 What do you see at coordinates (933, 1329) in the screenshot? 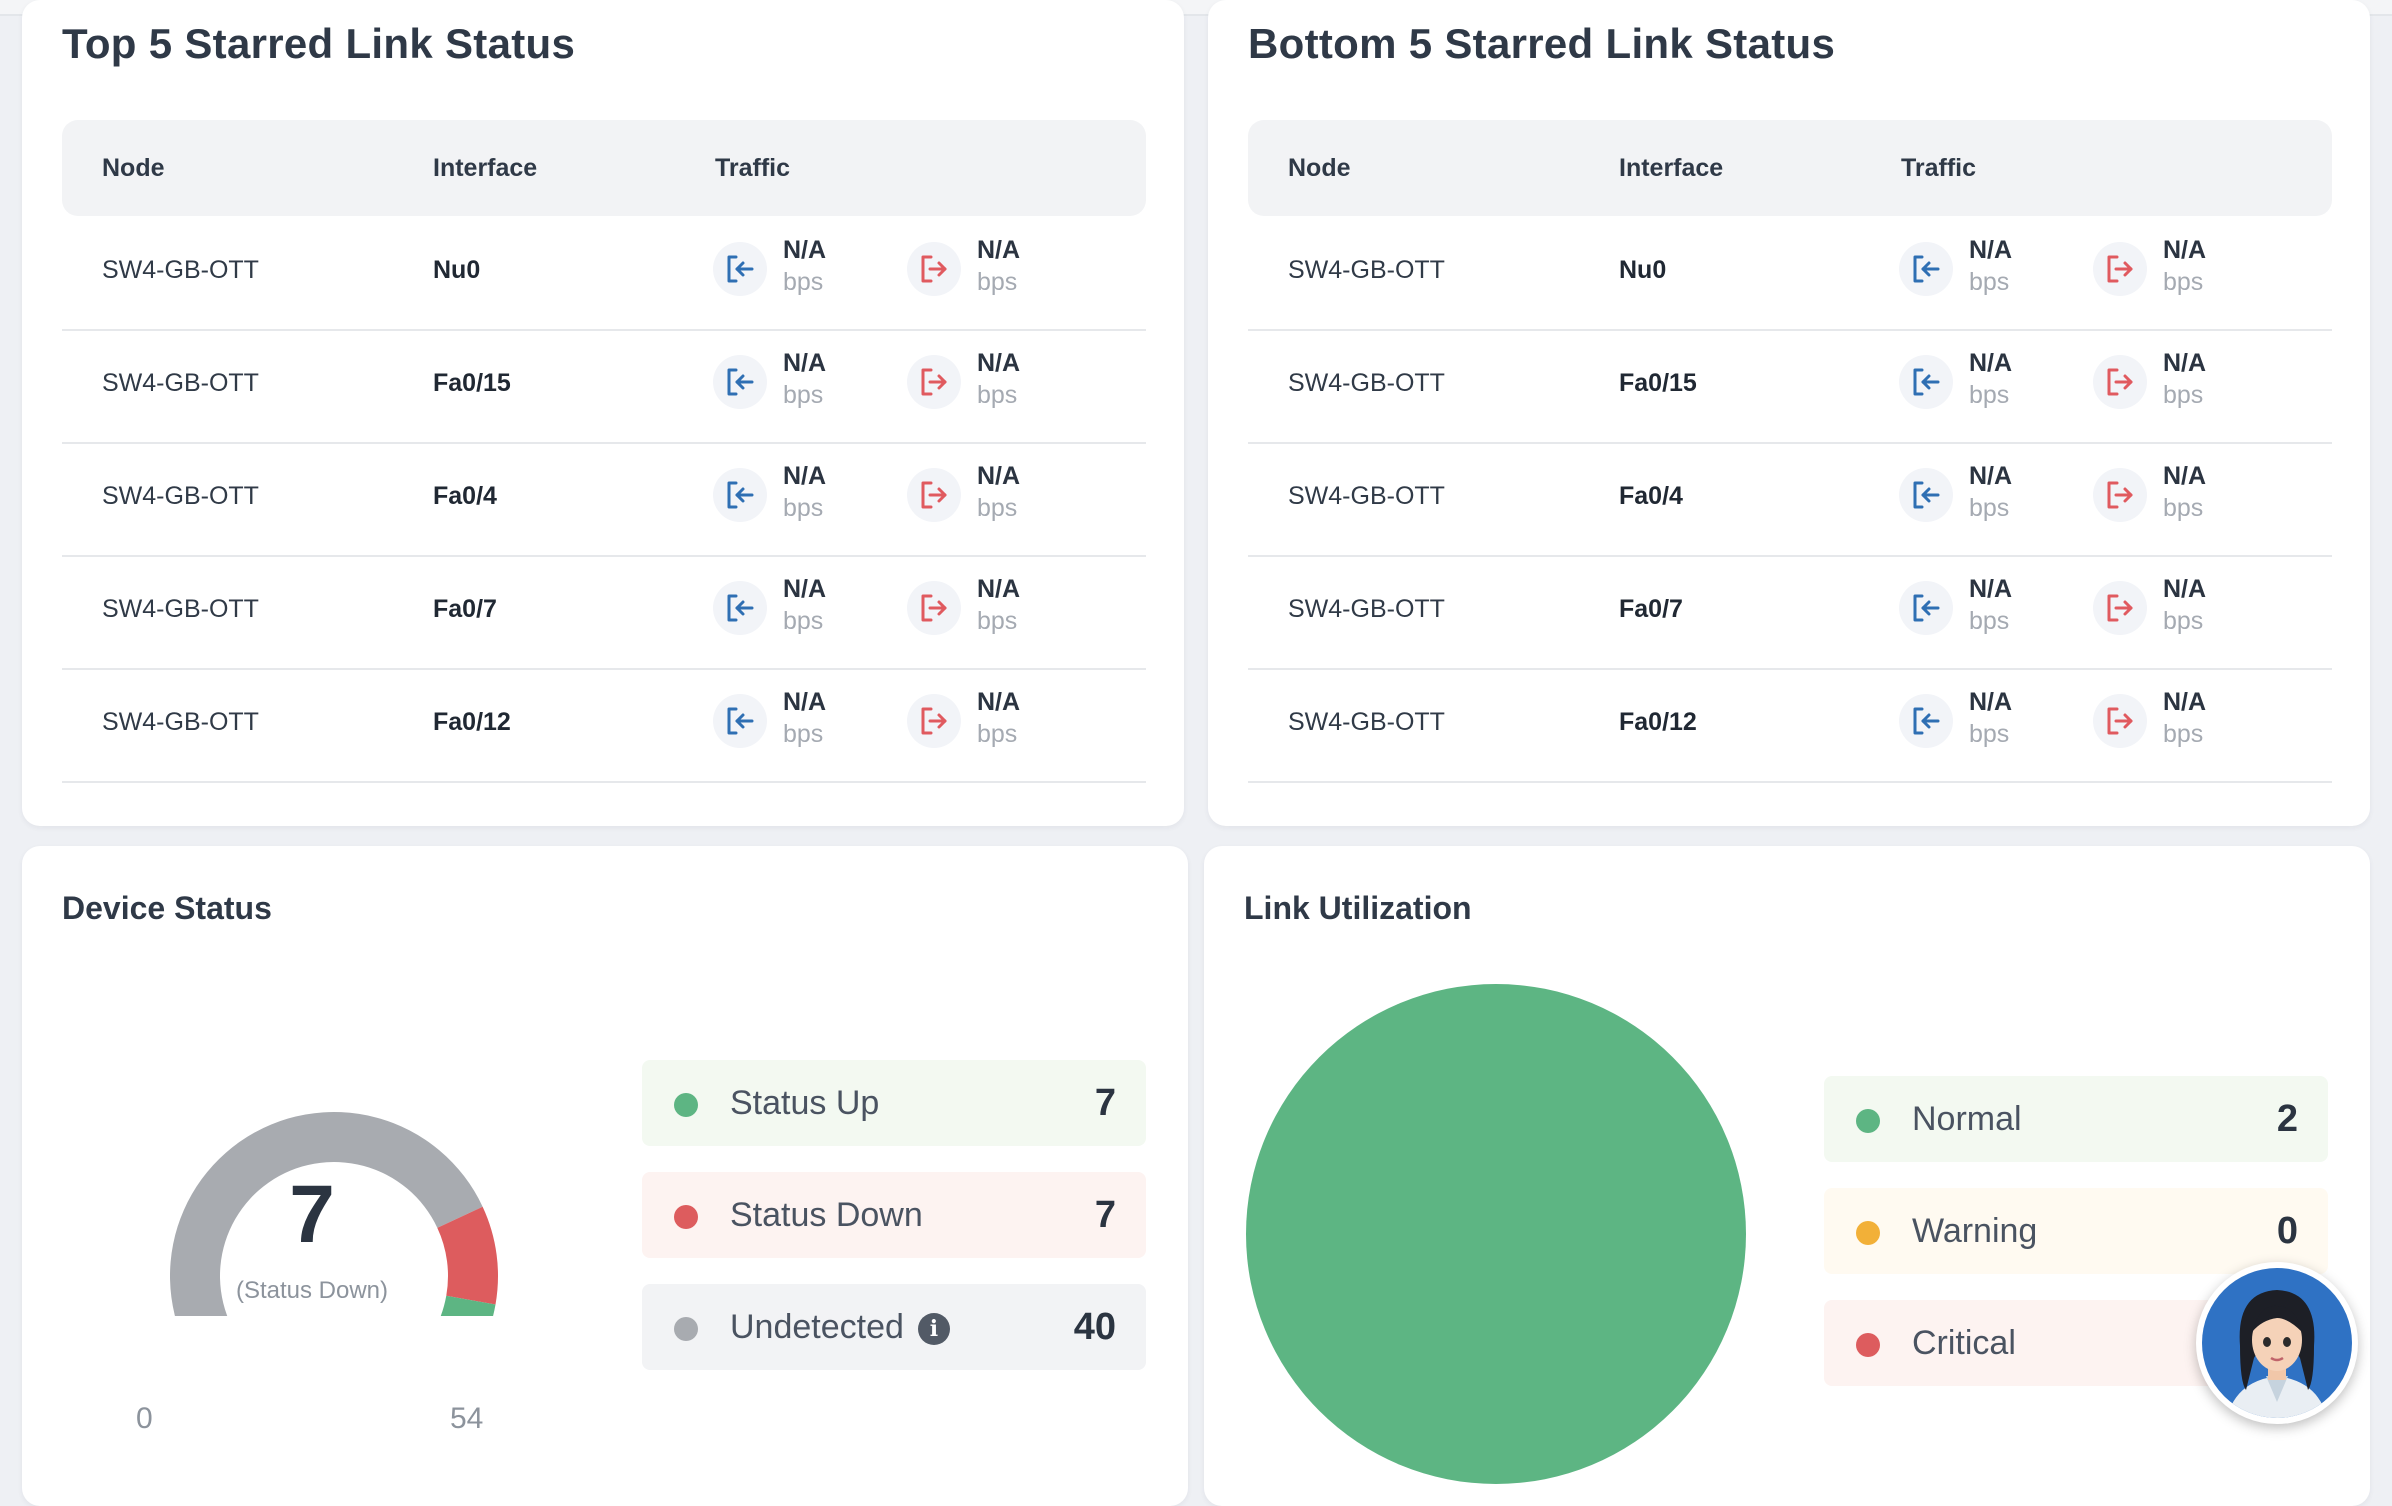
I see `info-icon: i` at bounding box center [933, 1329].